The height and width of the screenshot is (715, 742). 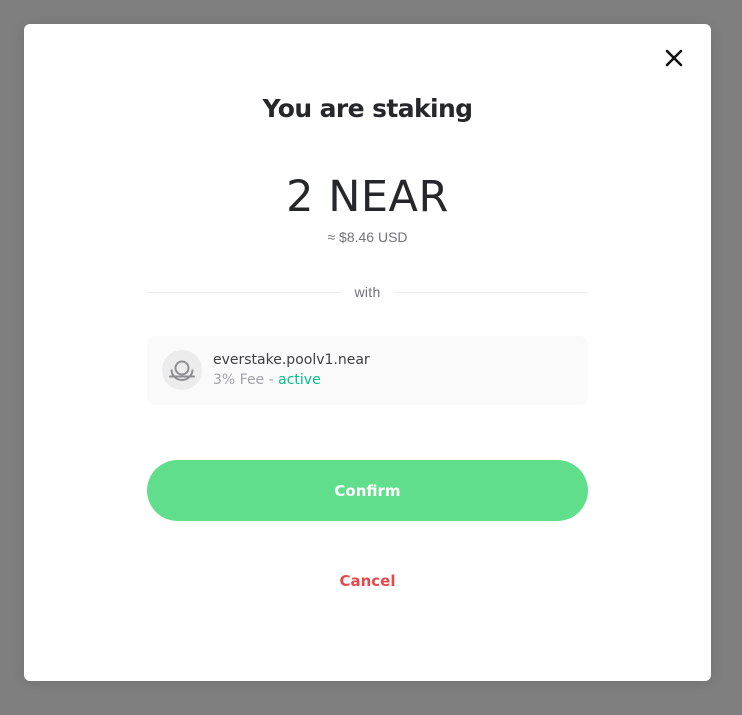 What do you see at coordinates (491, 292) in the screenshot?
I see `divider-line-right` at bounding box center [491, 292].